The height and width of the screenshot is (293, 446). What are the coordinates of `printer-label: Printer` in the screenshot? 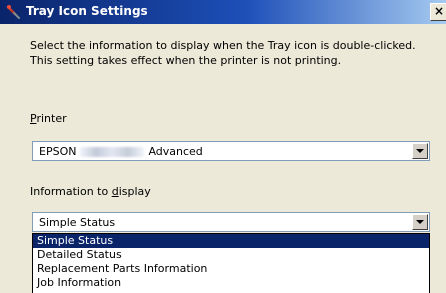 It's located at (48, 118).